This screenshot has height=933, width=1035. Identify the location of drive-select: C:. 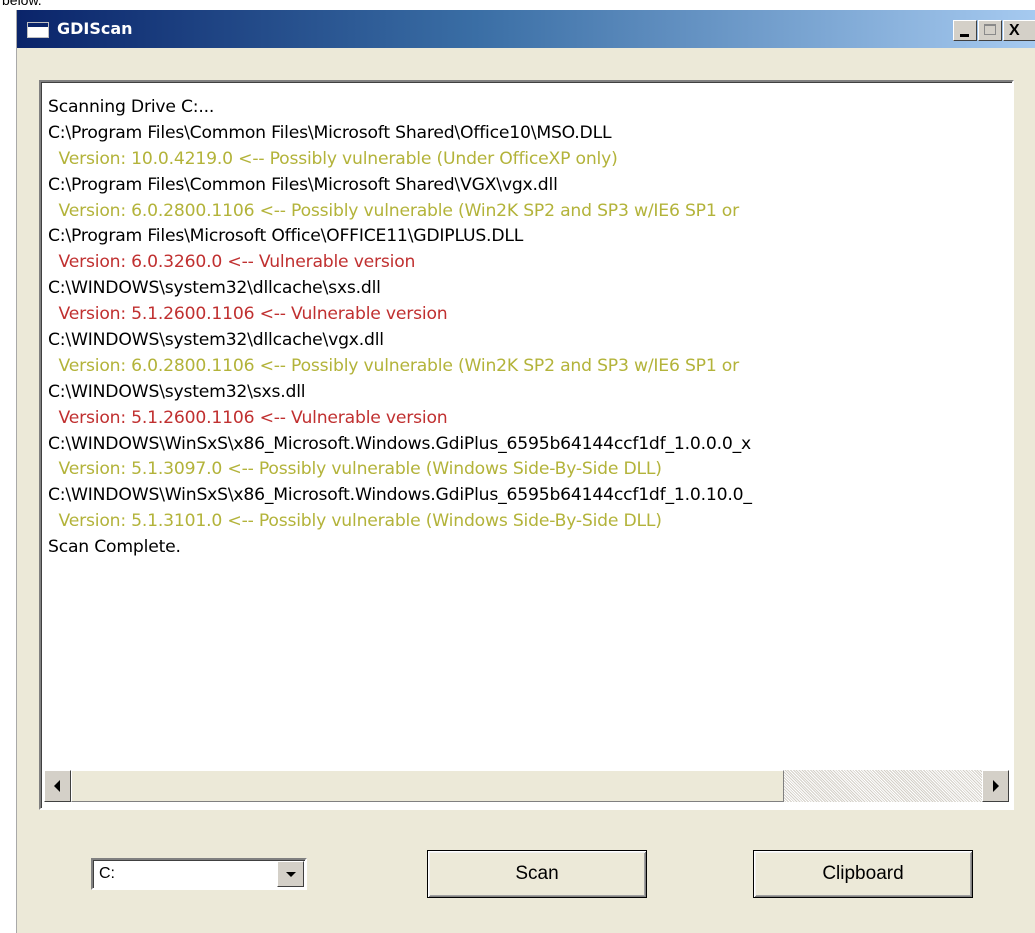
(199, 874).